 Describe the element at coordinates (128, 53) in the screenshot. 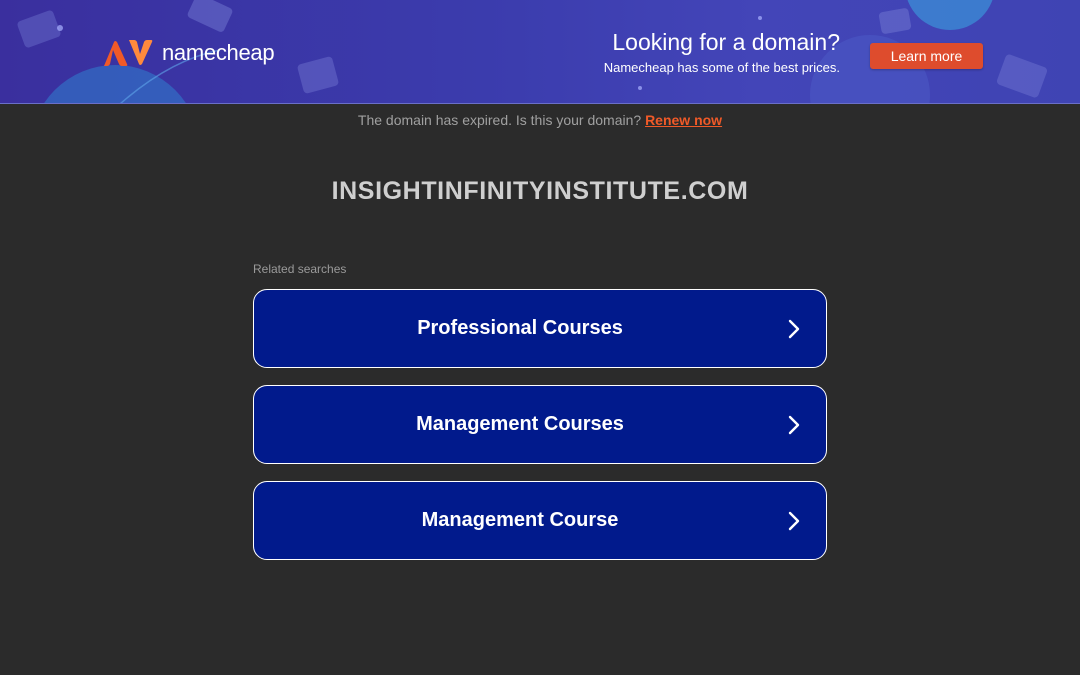

I see `namecheap-logo-icon` at that location.